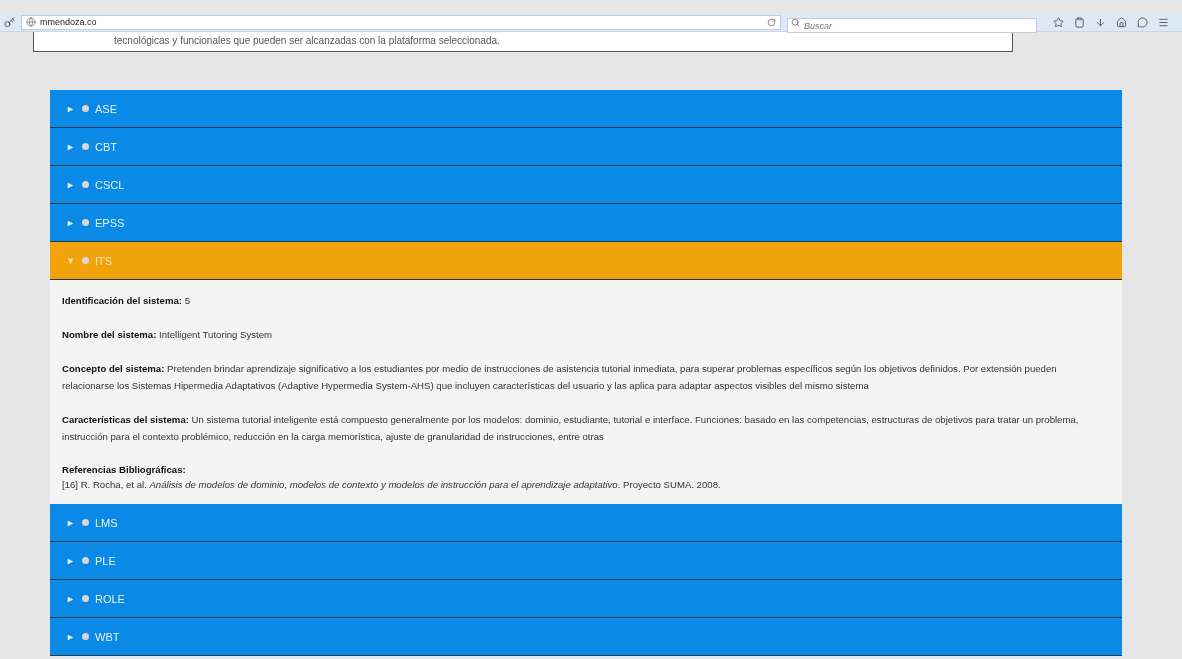 The image size is (1182, 659). What do you see at coordinates (586, 185) in the screenshot?
I see `accordion-header: ► CSCL` at bounding box center [586, 185].